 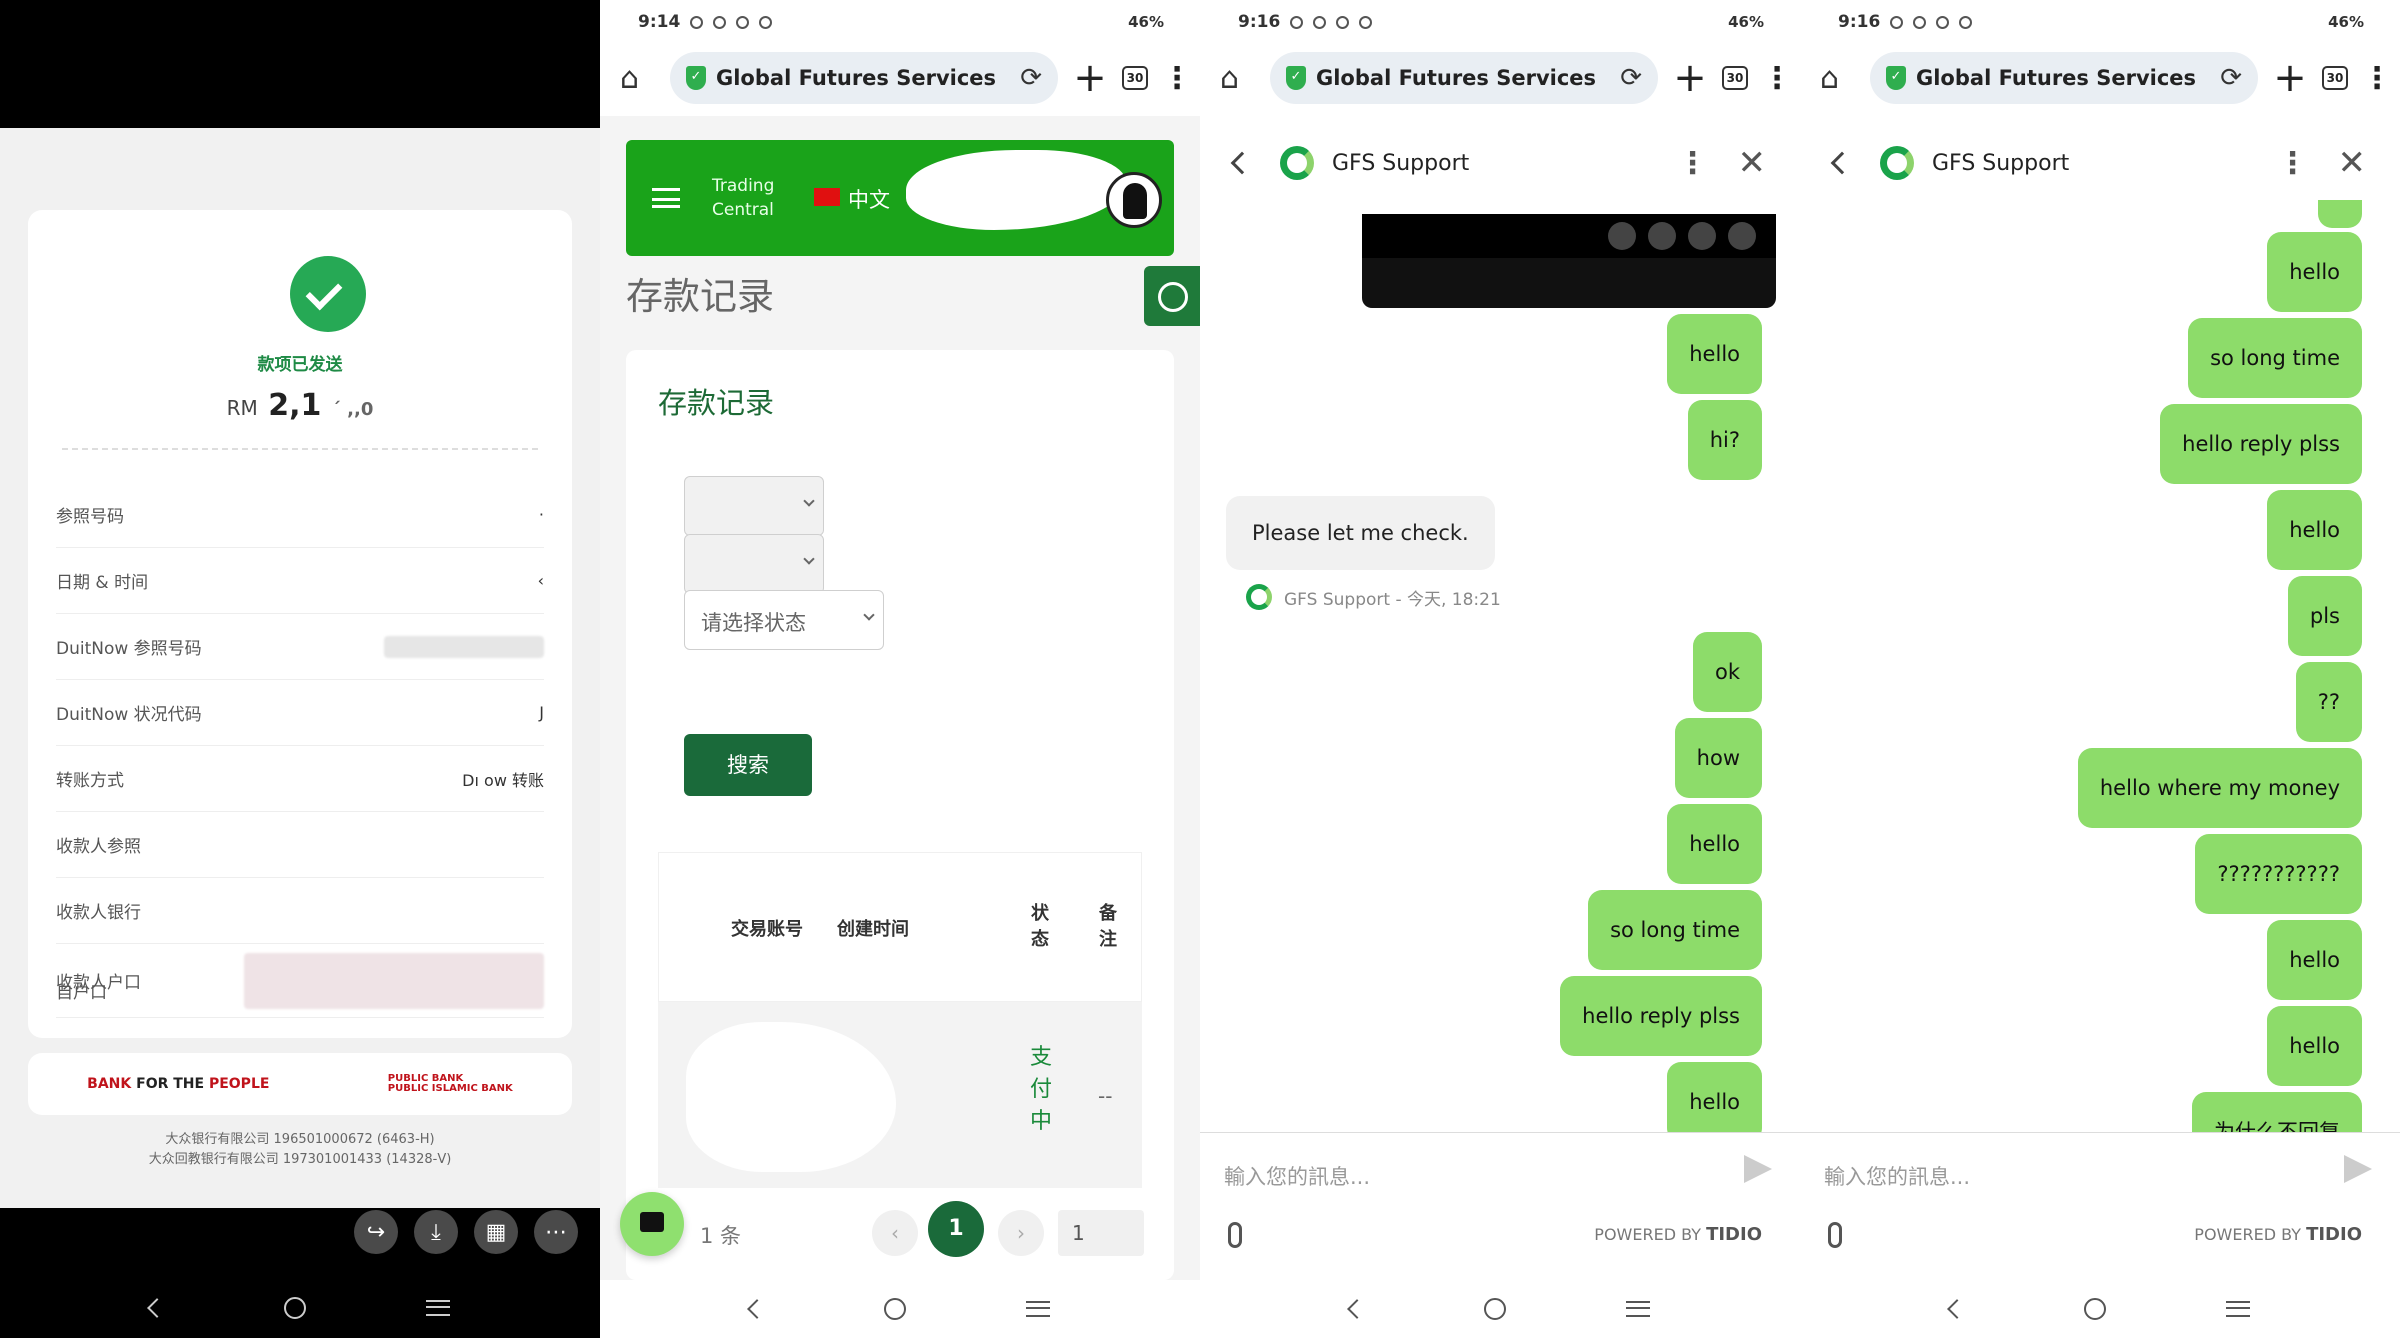 What do you see at coordinates (1727, 672) in the screenshot?
I see `user-message: ok` at bounding box center [1727, 672].